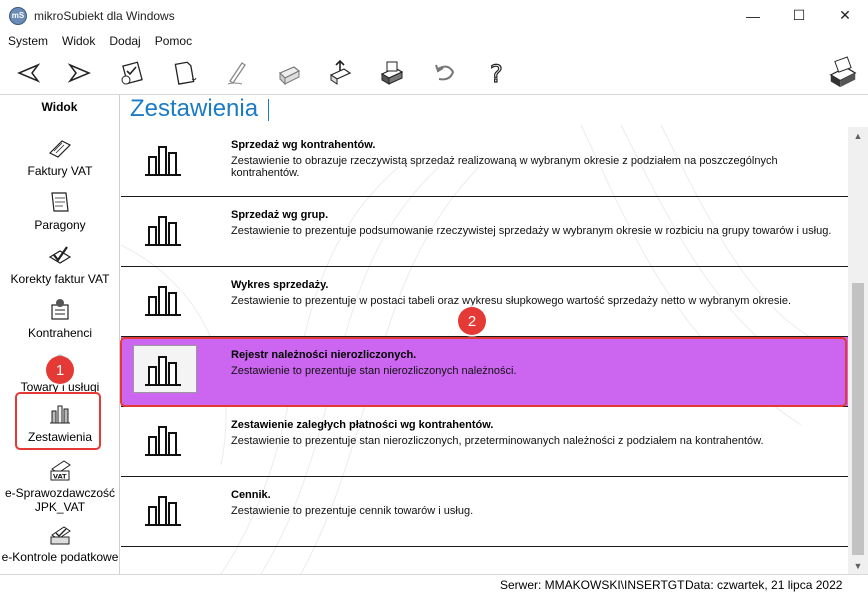 The height and width of the screenshot is (594, 868). Describe the element at coordinates (845, 15) in the screenshot. I see `close-button: ✕` at that location.